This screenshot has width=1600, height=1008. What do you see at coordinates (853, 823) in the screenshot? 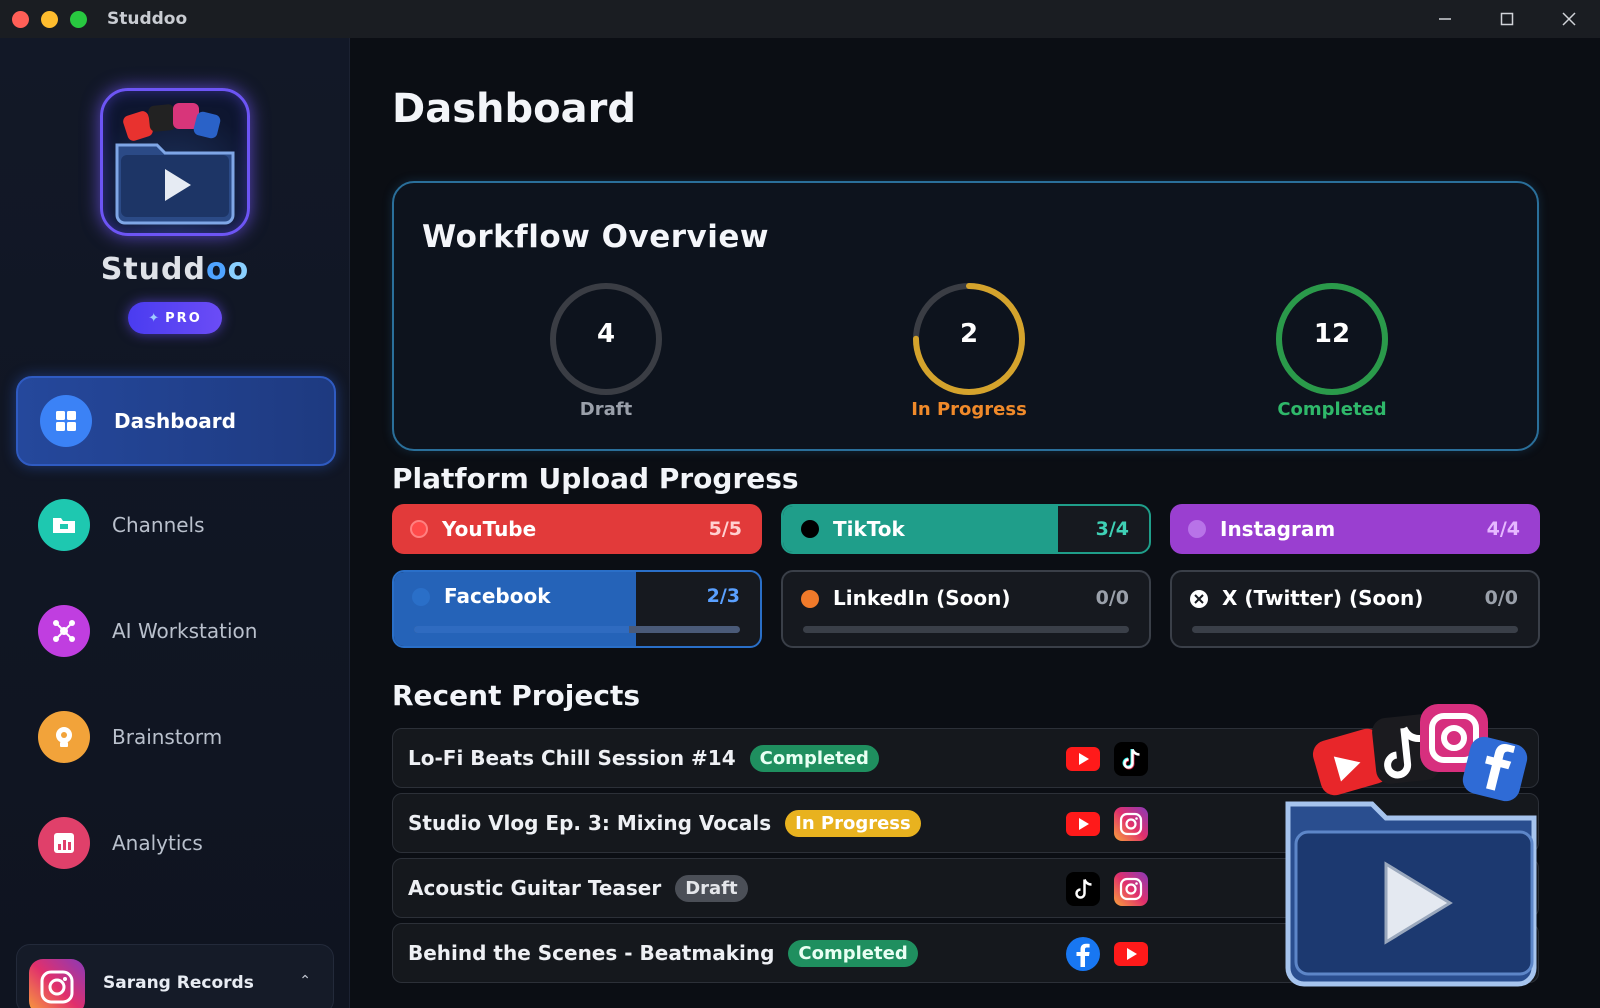
I see `status-badge: In Progress` at bounding box center [853, 823].